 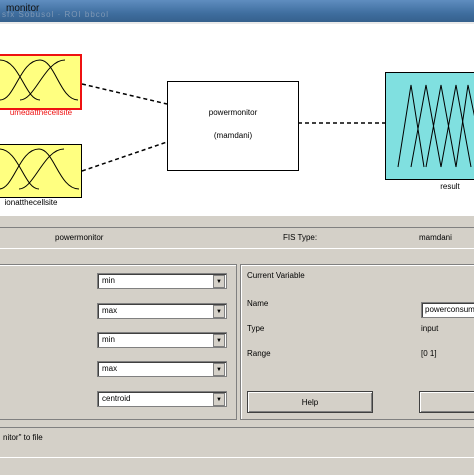 I want to click on window-titlebar: sfx Sobusol · ROI bbcol monitor, so click(x=237, y=11).